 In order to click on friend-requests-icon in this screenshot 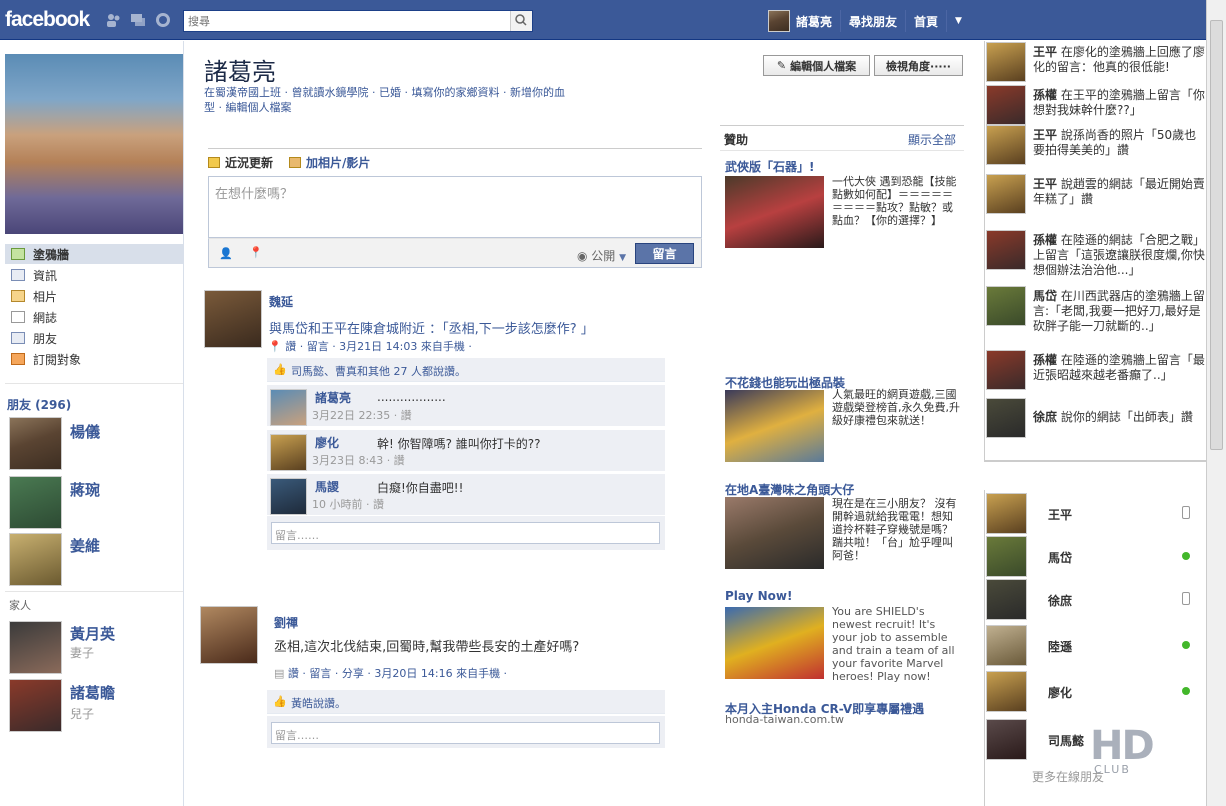, I will do `click(113, 20)`.